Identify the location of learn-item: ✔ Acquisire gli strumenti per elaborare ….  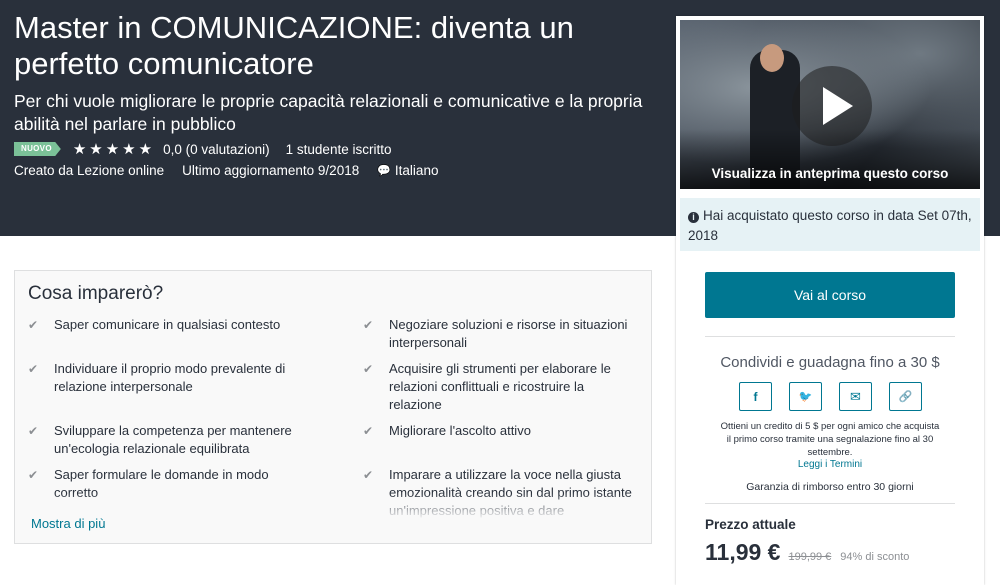
(487, 386).